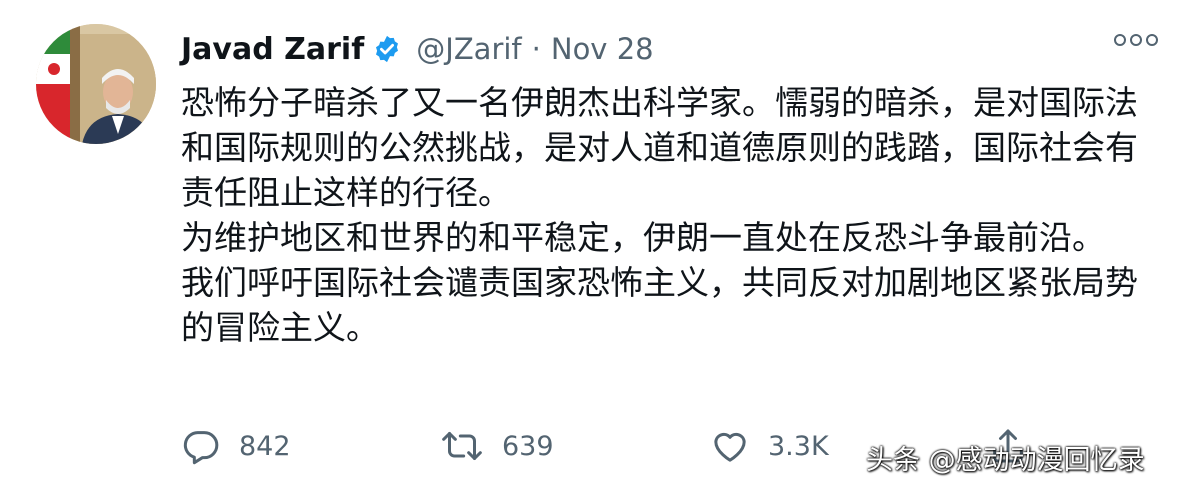  Describe the element at coordinates (462, 446) in the screenshot. I see `retweet-icon` at that location.